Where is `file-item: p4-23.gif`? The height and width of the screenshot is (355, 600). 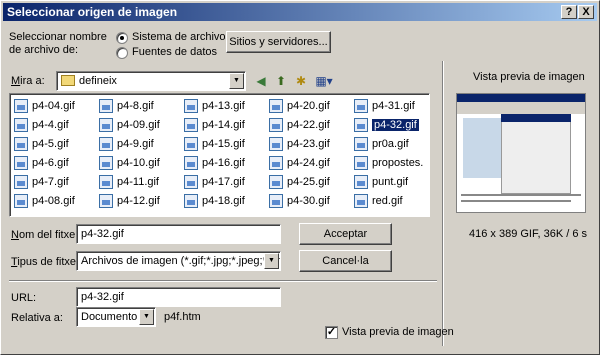
file-item: p4-23.gif is located at coordinates (299, 144).